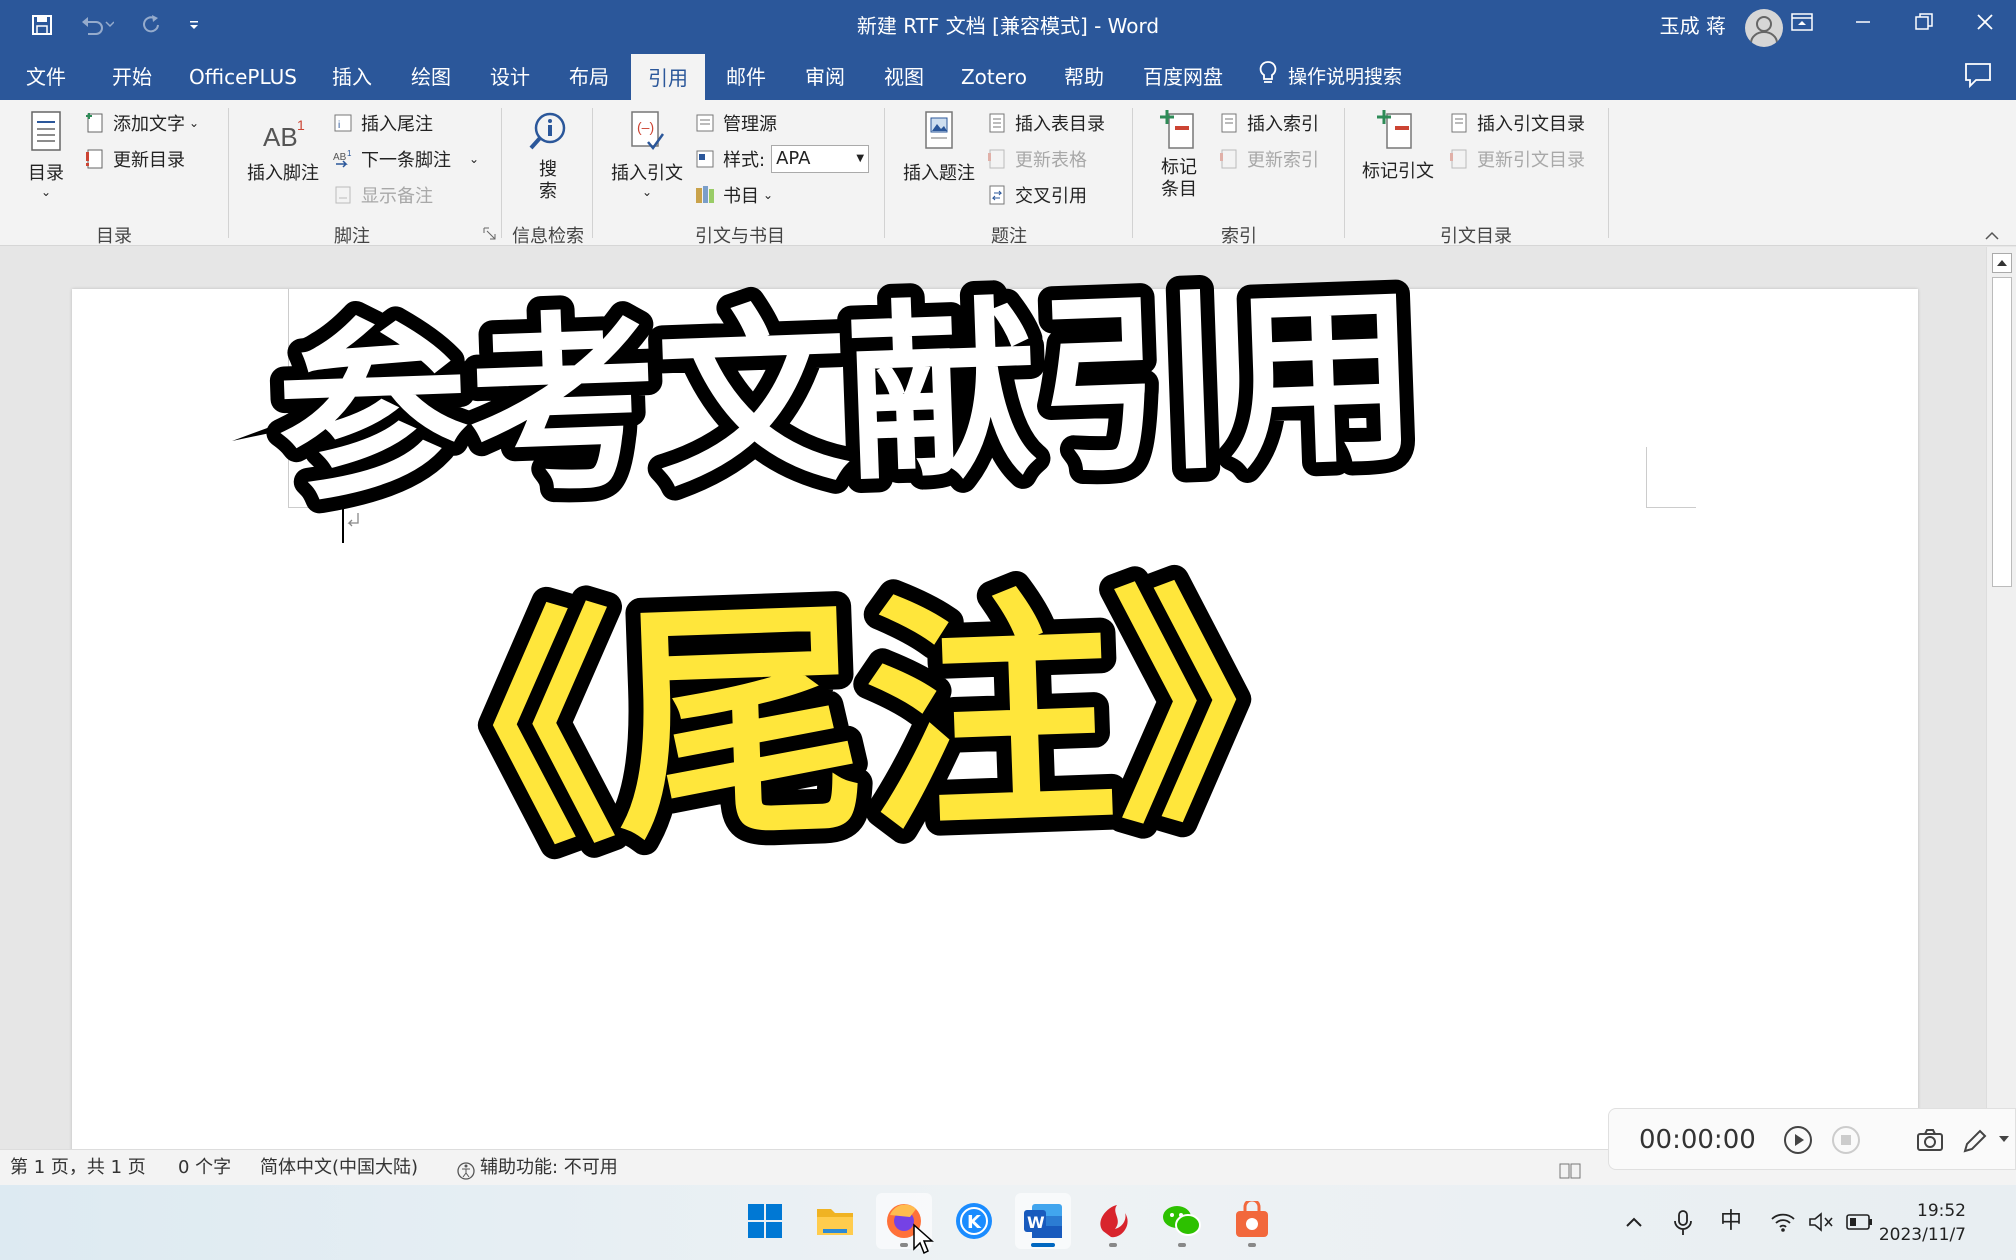 This screenshot has width=2016, height=1260. Describe the element at coordinates (904, 75) in the screenshot. I see `tab-view: 视图` at that location.